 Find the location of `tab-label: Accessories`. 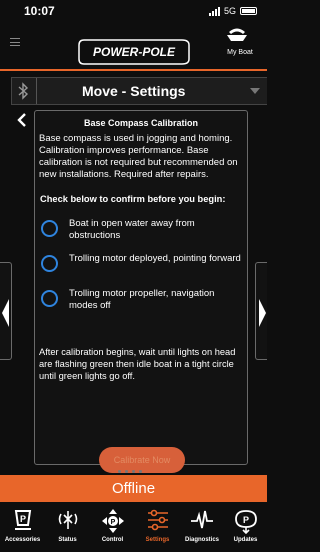

tab-label: Accessories is located at coordinates (22, 540).